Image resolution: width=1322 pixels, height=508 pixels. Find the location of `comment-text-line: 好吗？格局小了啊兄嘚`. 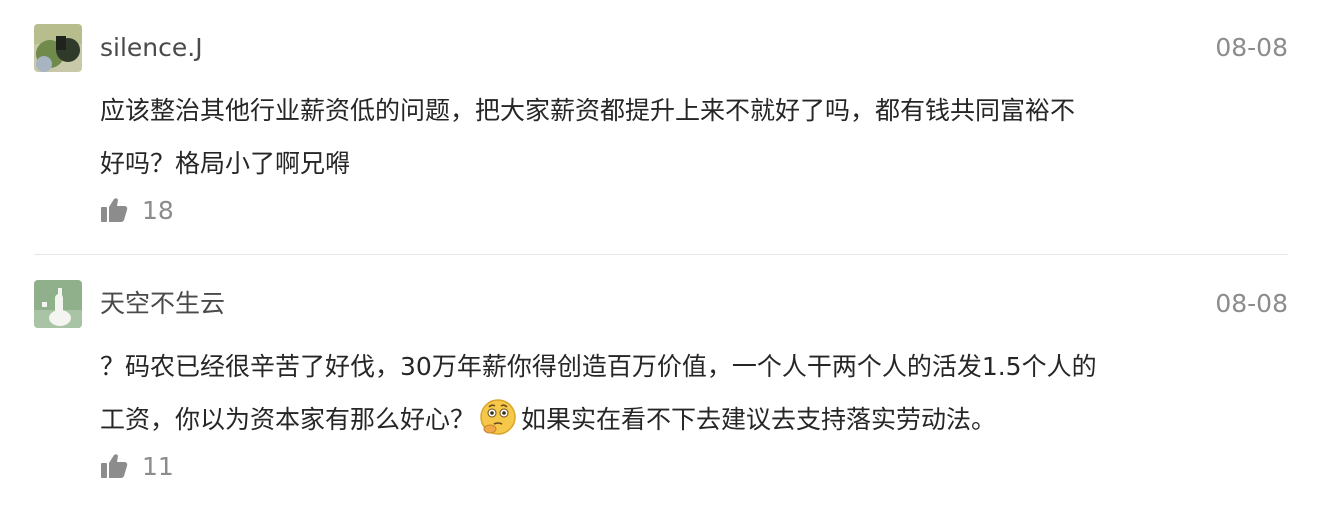

comment-text-line: 好吗？格局小了啊兄嘚 is located at coordinates (225, 163).